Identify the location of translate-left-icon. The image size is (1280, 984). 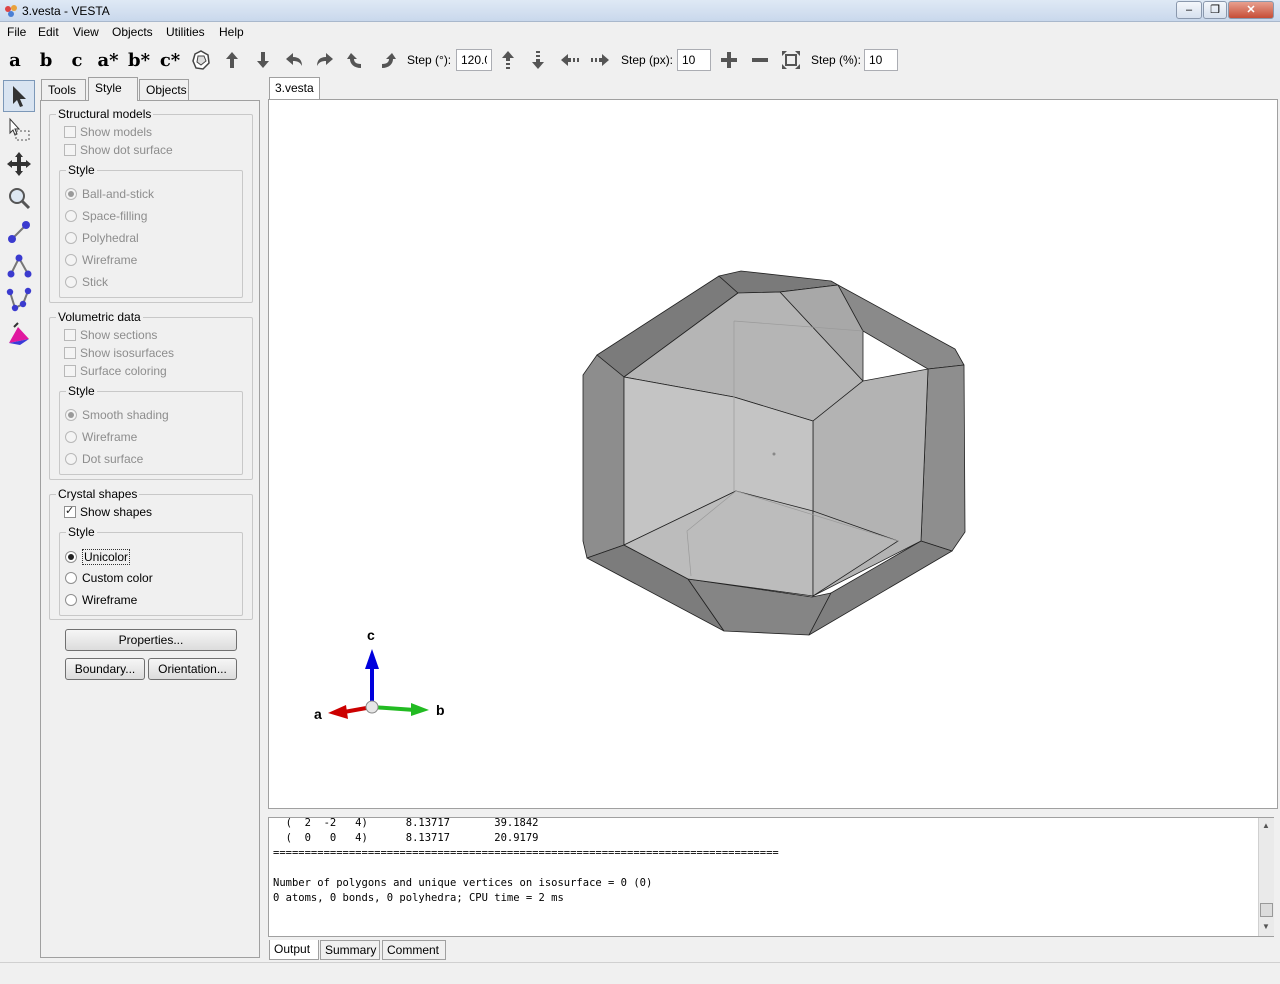
(570, 60).